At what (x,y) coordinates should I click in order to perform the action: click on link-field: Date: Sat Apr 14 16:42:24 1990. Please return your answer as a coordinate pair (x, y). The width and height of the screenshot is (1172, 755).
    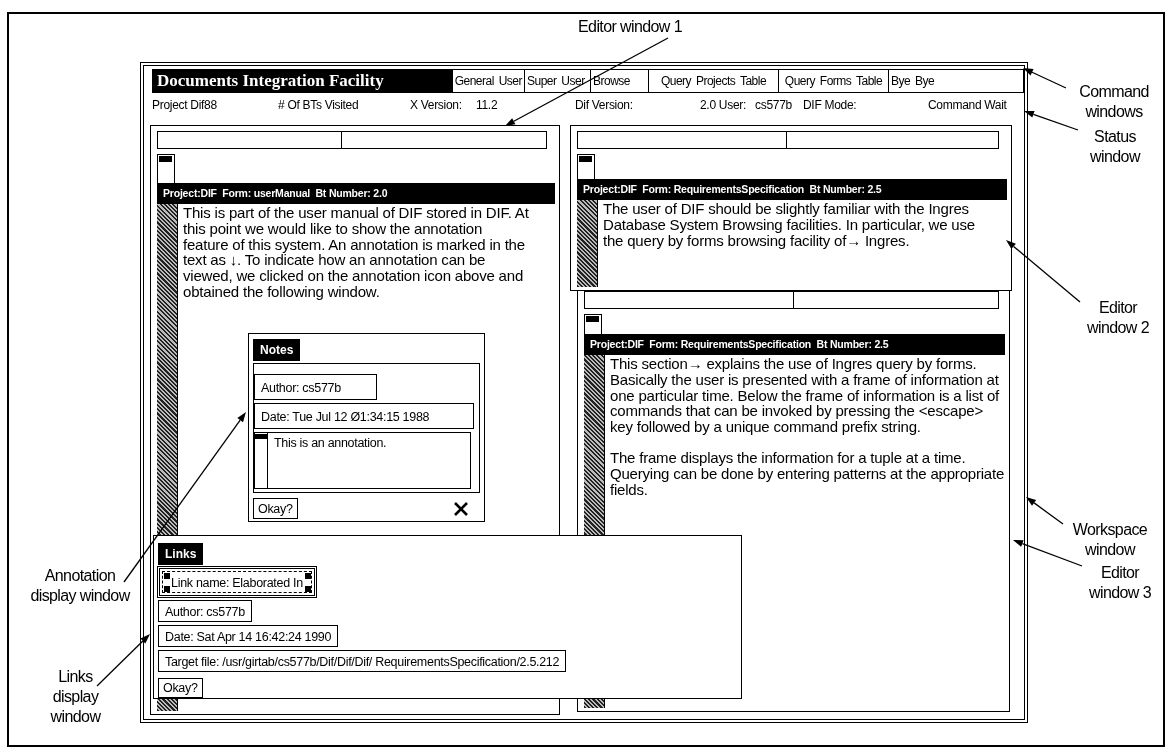
    Looking at the image, I should click on (248, 636).